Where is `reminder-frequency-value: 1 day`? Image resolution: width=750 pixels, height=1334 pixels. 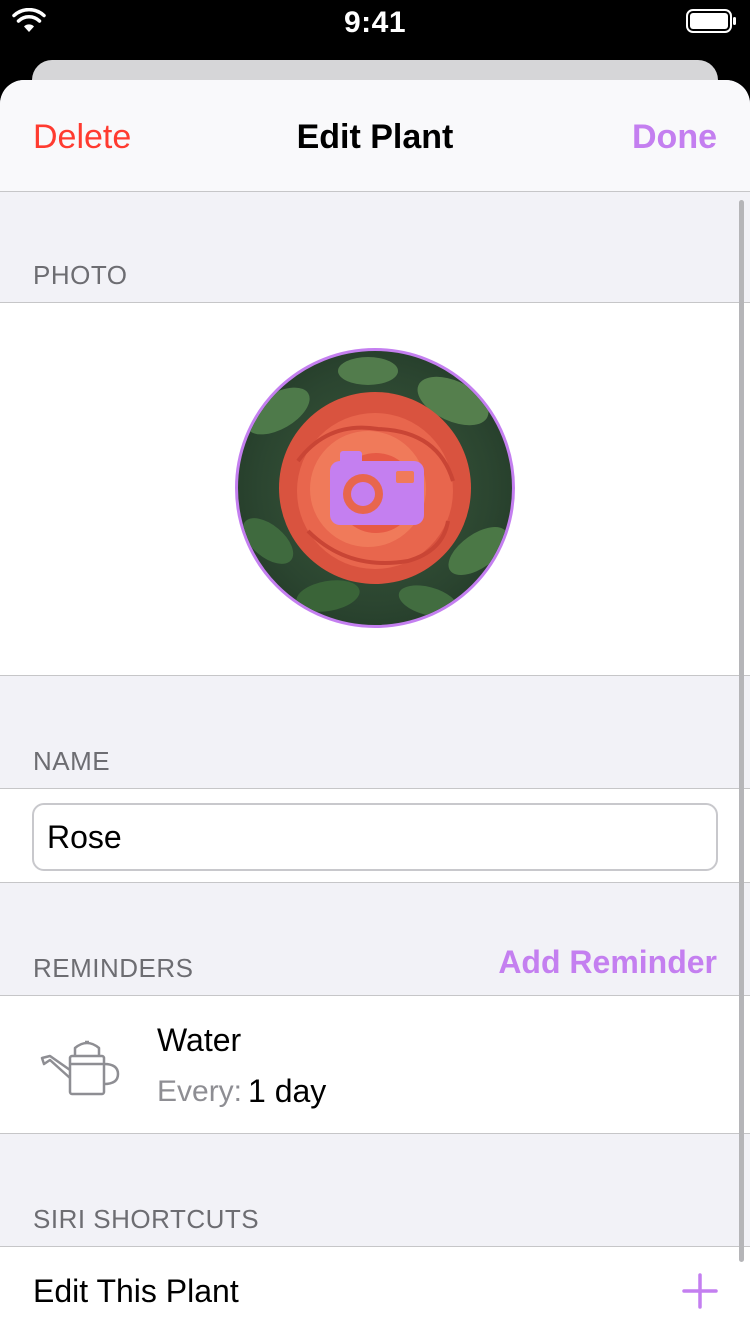 reminder-frequency-value: 1 day is located at coordinates (287, 1091).